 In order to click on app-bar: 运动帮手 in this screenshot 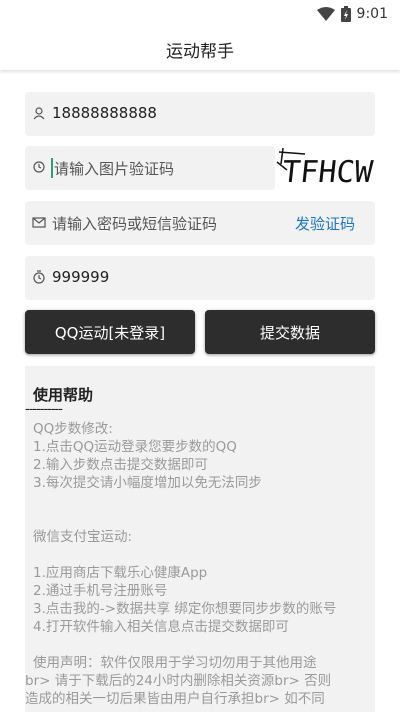, I will do `click(200, 48)`.